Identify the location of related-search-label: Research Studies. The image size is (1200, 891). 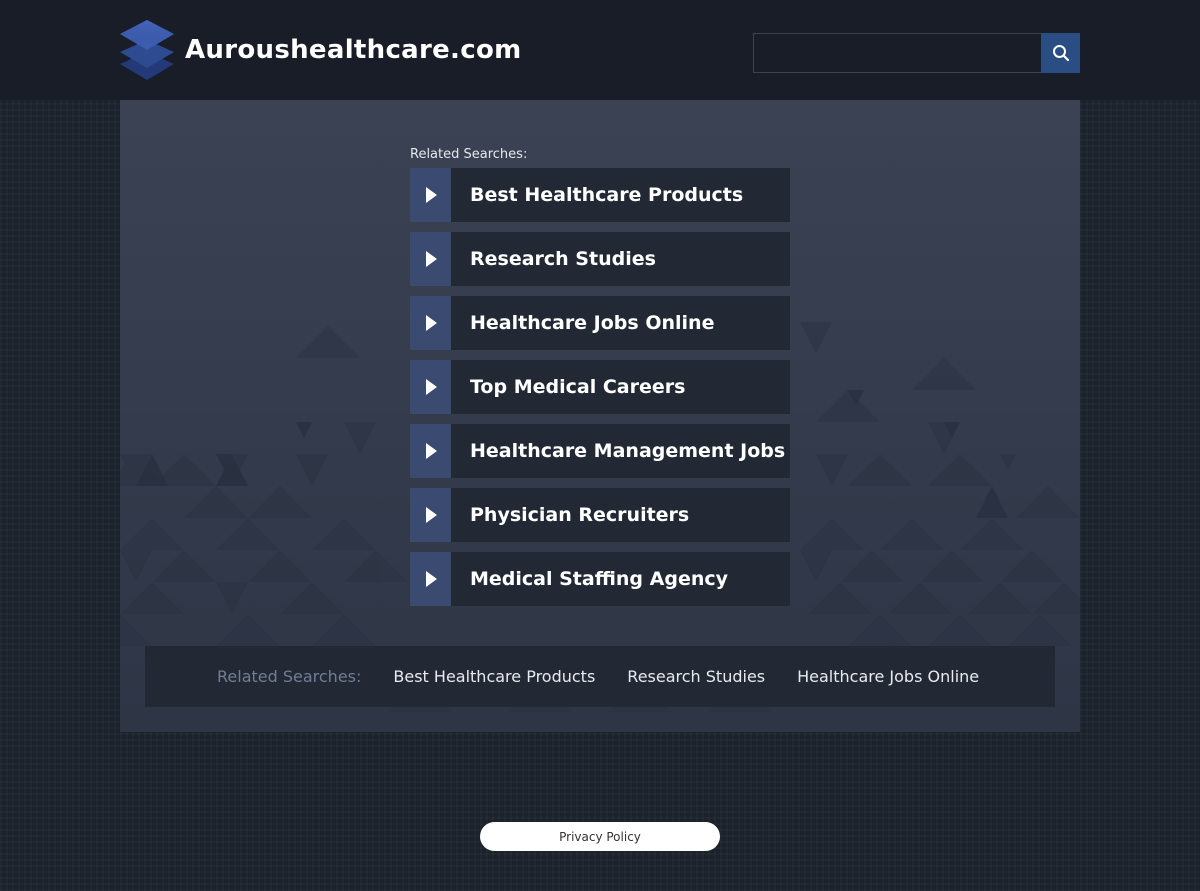
(553, 259).